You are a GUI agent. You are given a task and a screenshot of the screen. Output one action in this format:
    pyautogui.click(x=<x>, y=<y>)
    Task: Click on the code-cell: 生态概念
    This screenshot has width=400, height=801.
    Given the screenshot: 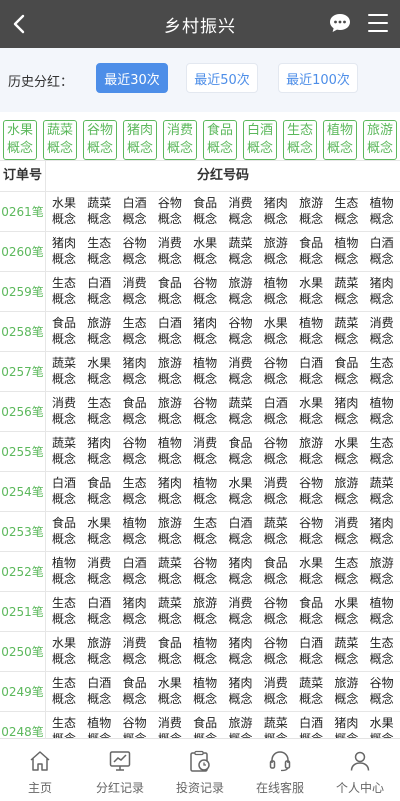 What is the action you would take?
    pyautogui.click(x=346, y=211)
    